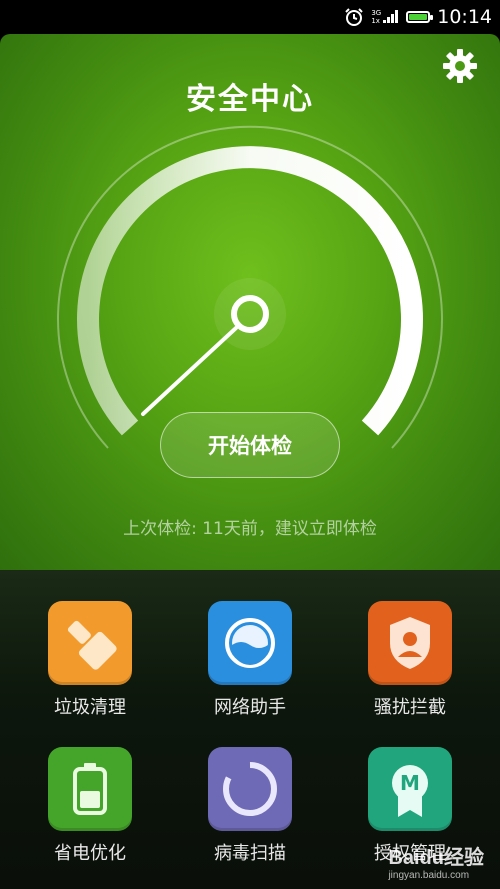 This screenshot has height=889, width=500. I want to click on svg-text: M, so click(410, 783).